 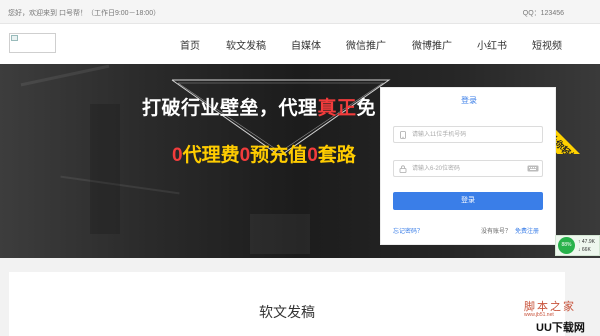 I want to click on login-button: 登录, so click(x=468, y=201).